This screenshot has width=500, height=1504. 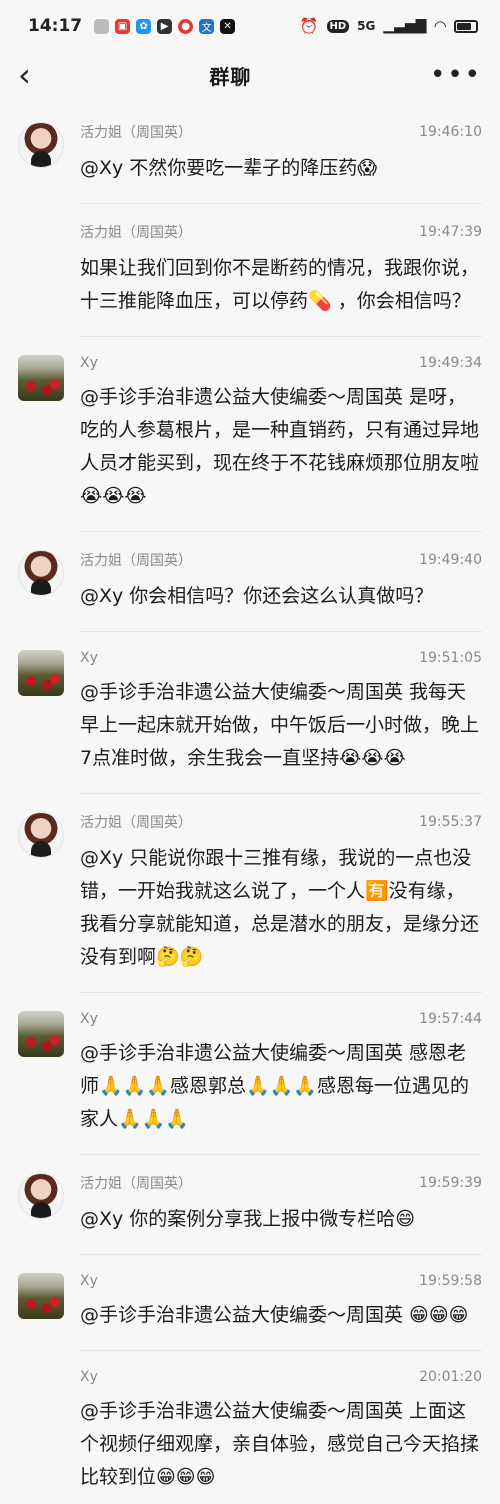 What do you see at coordinates (186, 26) in the screenshot?
I see `location-icon: ●` at bounding box center [186, 26].